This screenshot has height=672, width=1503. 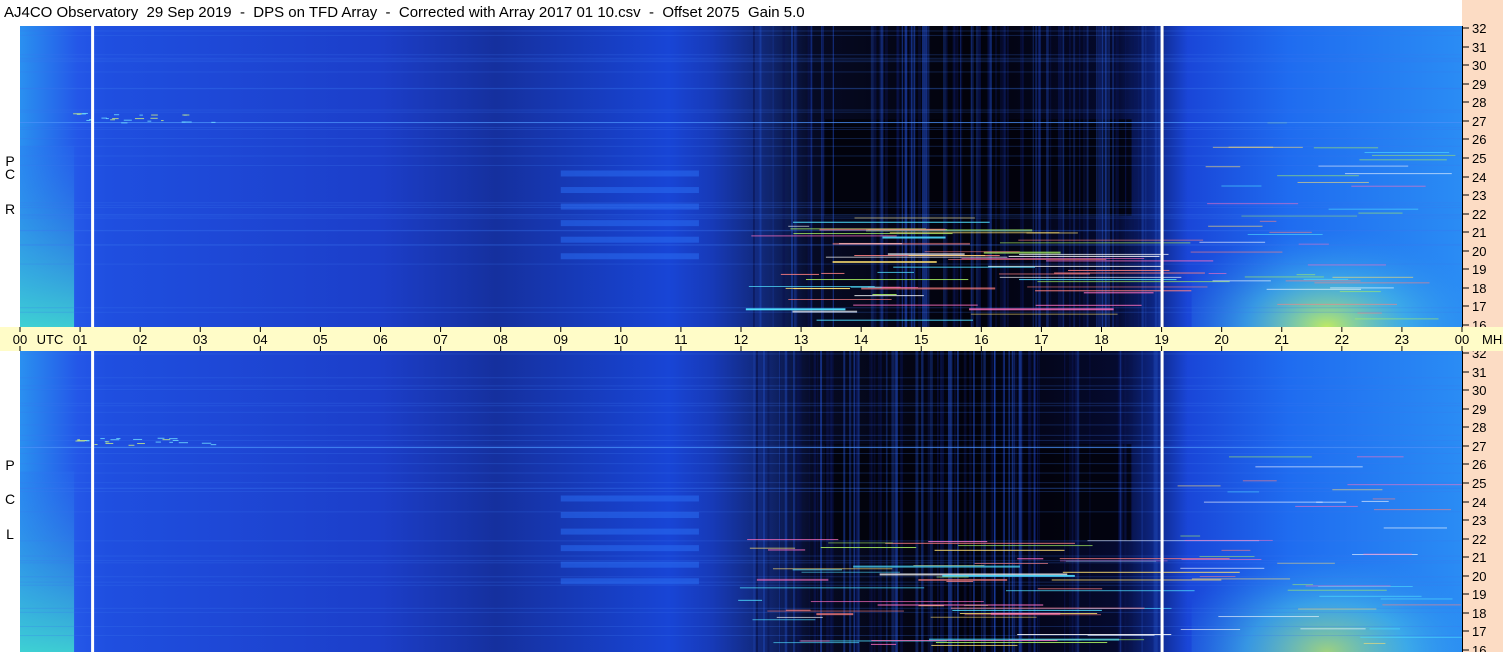 I want to click on freq-tick-label: 26, so click(x=1479, y=464).